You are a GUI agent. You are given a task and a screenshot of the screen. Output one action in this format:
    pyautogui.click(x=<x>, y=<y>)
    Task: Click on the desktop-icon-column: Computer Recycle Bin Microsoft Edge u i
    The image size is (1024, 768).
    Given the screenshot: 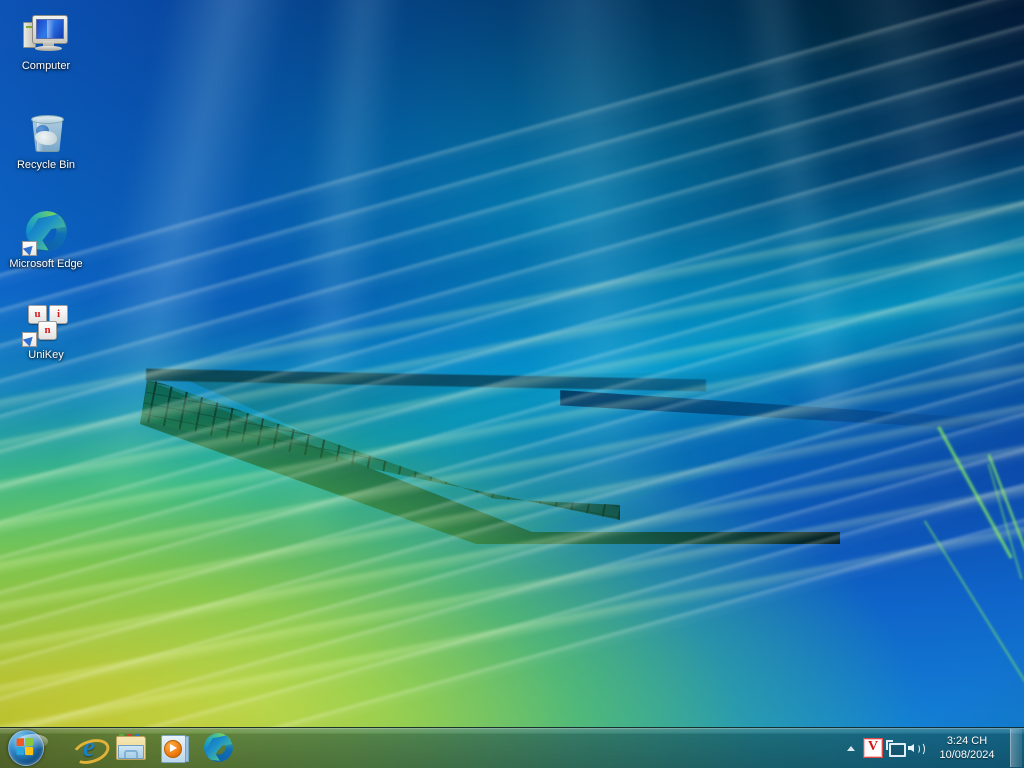 What is the action you would take?
    pyautogui.click(x=46, y=182)
    